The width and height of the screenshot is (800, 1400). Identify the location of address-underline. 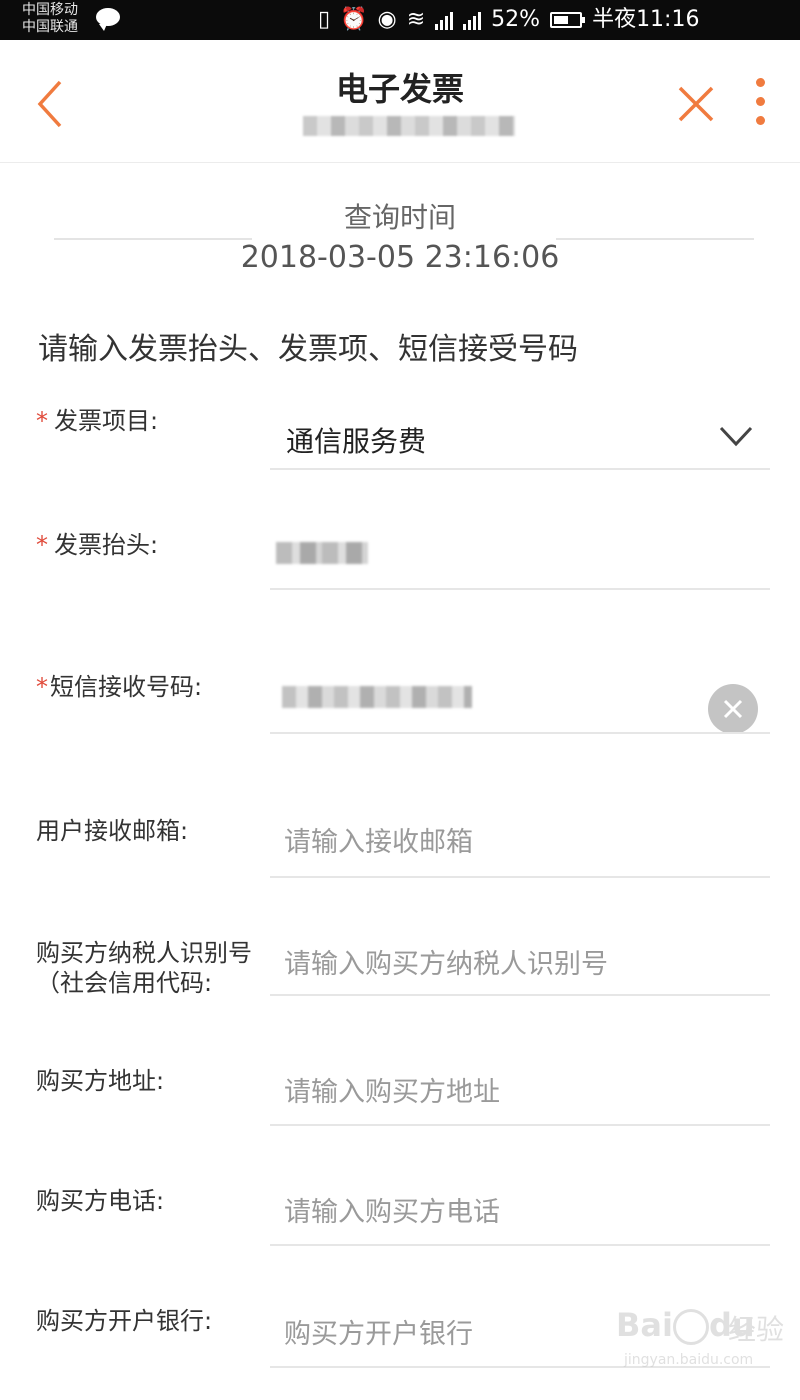
(520, 1125).